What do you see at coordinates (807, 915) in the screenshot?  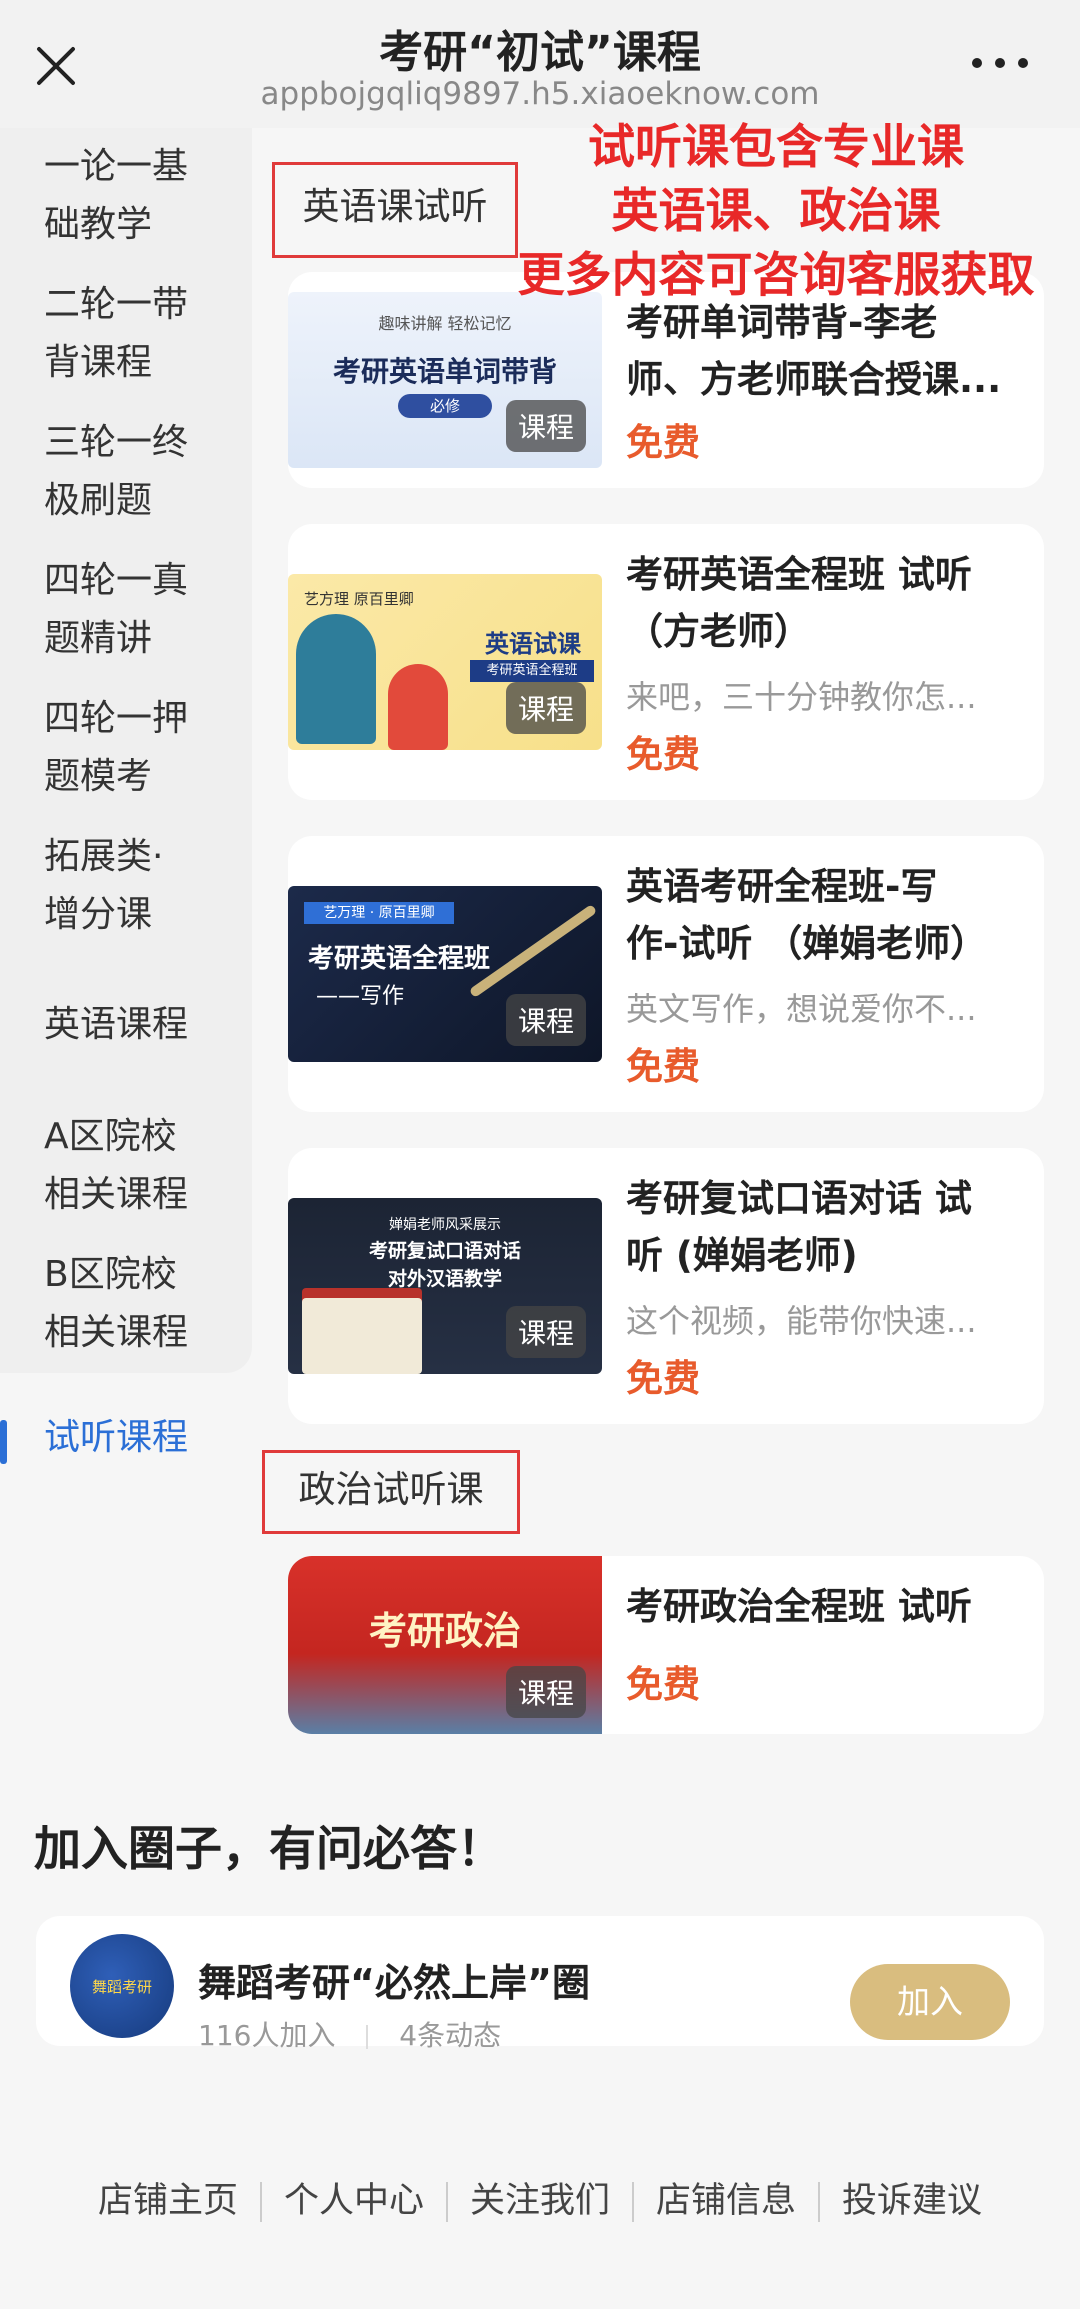 I see `course-title: 英语考研全程班-写 作-试听 （婵娟老师）` at bounding box center [807, 915].